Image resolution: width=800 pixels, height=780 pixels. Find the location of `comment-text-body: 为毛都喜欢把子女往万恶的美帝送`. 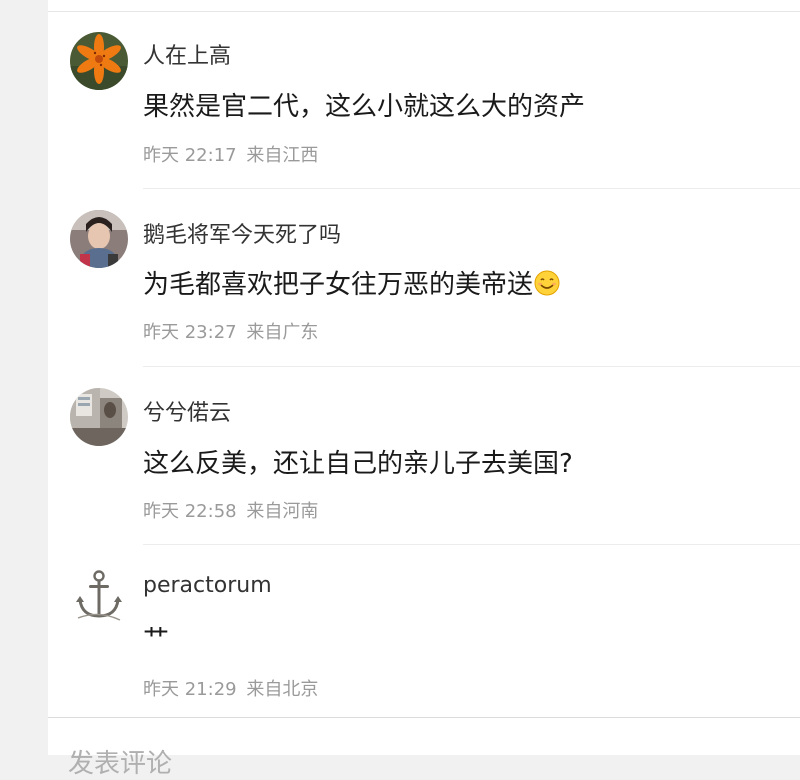

comment-text-body: 为毛都喜欢把子女往万恶的美帝送 is located at coordinates (338, 285).